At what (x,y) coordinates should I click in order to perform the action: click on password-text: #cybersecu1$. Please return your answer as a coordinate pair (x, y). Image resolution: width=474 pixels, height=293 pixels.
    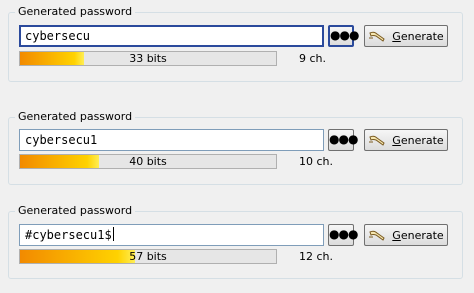
    Looking at the image, I should click on (68, 235).